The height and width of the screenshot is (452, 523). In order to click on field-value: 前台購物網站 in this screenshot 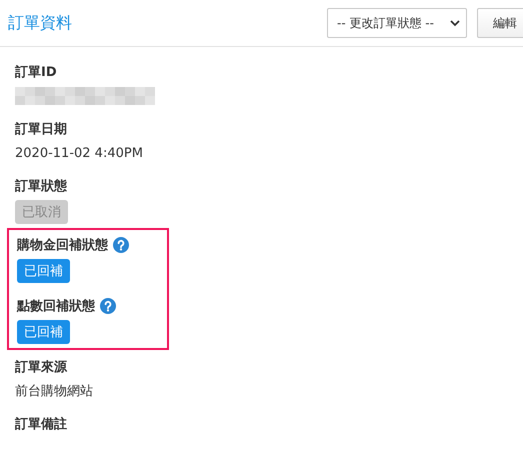, I will do `click(54, 391)`.